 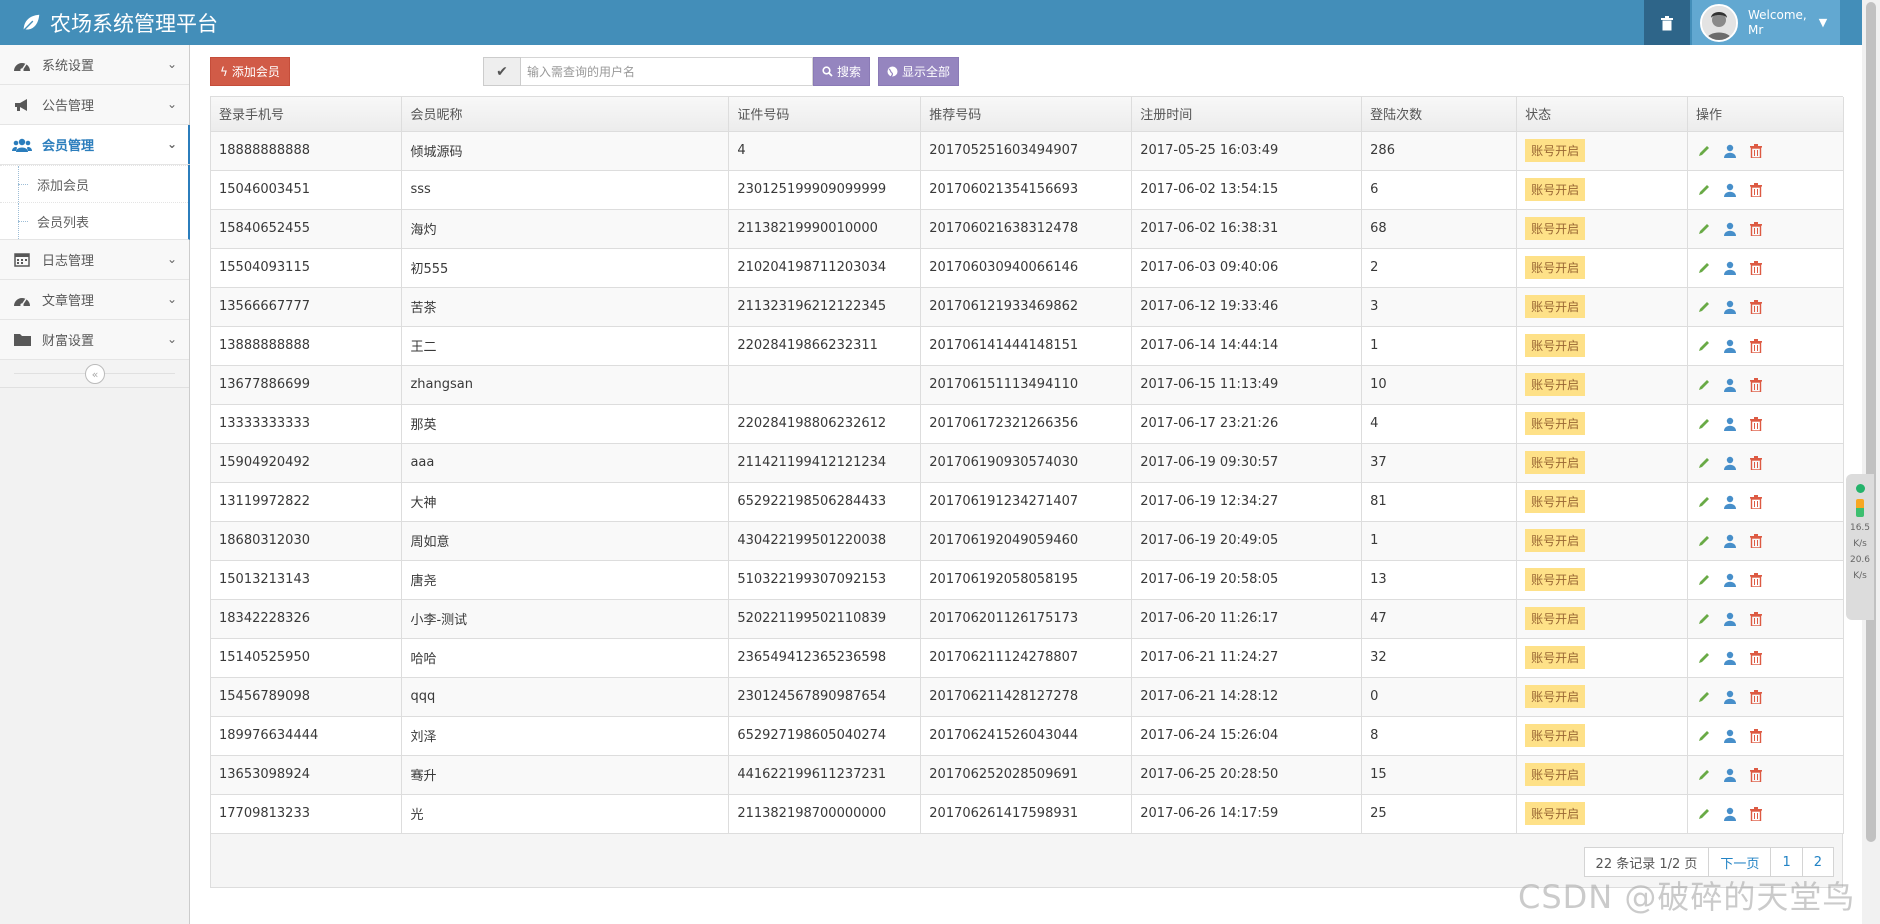 I want to click on show-all-button: 显示全部, so click(x=919, y=71).